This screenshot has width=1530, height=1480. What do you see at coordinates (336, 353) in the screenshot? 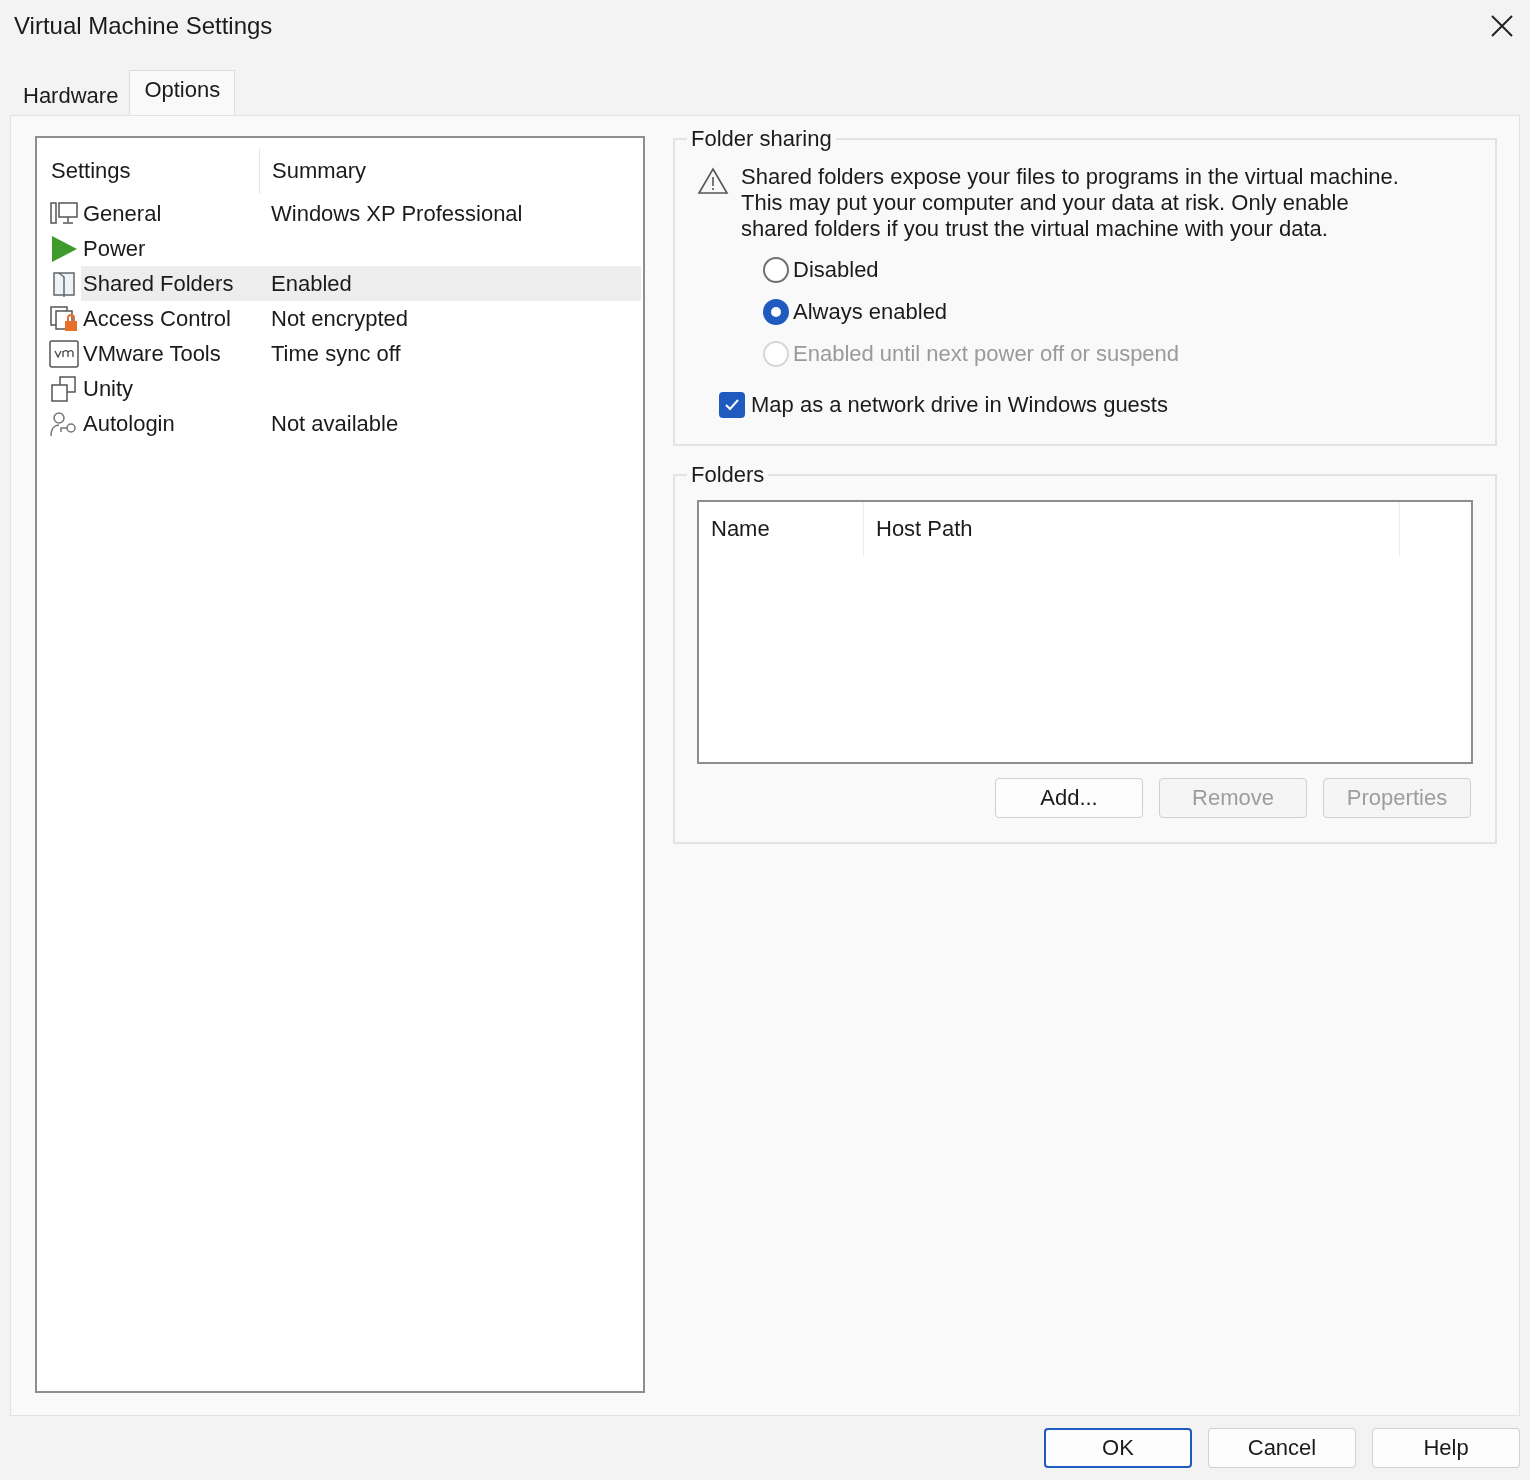
I see `setting-summary: Time sync off` at bounding box center [336, 353].